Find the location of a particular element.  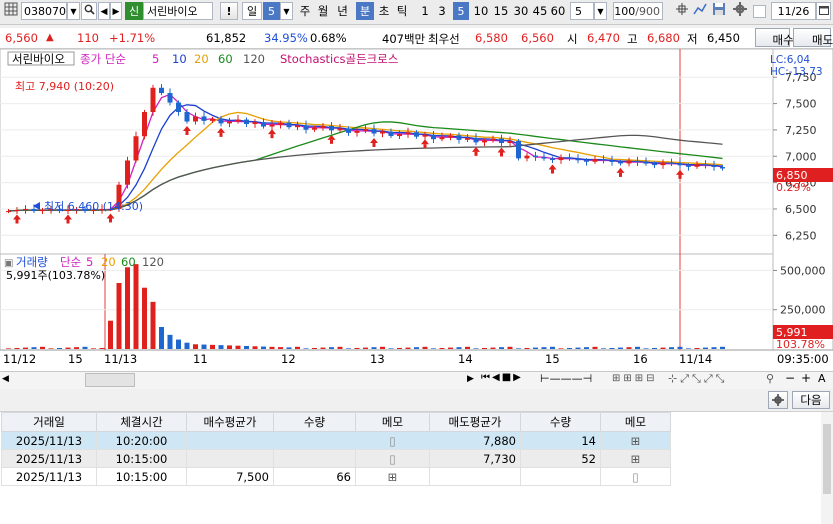

next-stock-icon: ▶ is located at coordinates (116, 11).